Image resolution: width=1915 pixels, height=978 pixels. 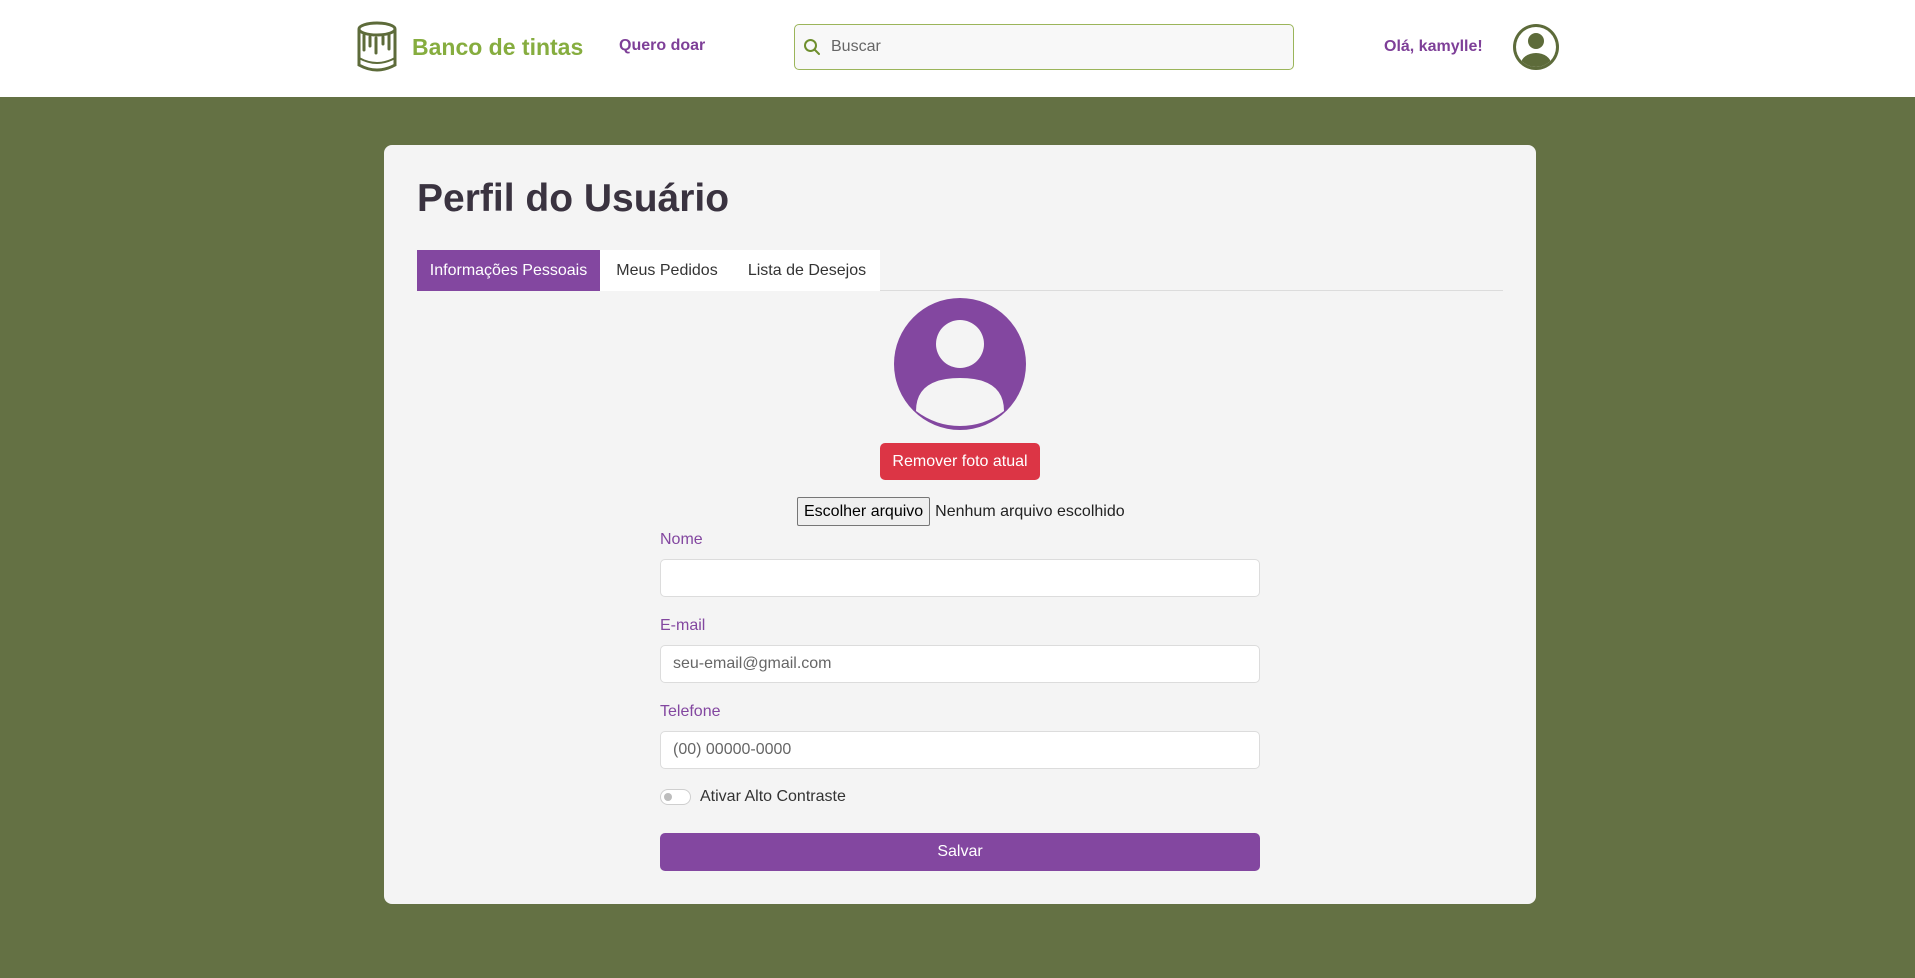 What do you see at coordinates (1030, 511) in the screenshot?
I see `file-status: Nenhum arquivo escolhido` at bounding box center [1030, 511].